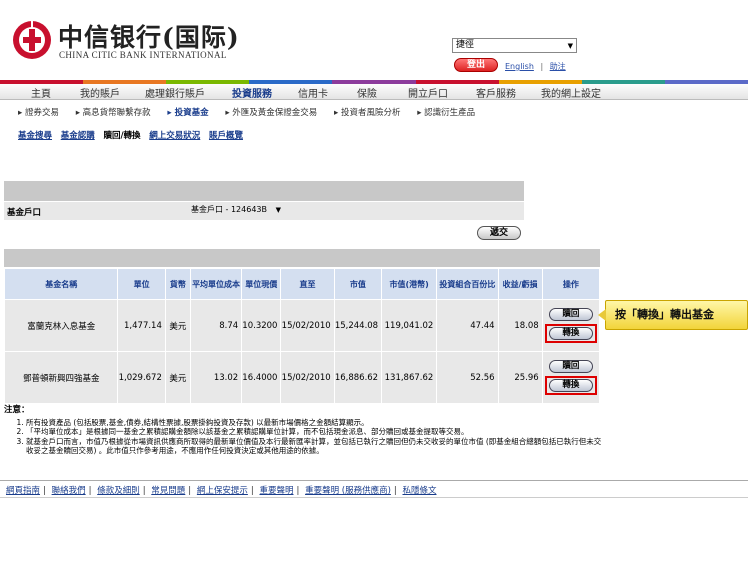  What do you see at coordinates (100, 92) in the screenshot?
I see `nav-item-my-accounts: 我的賬戶` at bounding box center [100, 92].